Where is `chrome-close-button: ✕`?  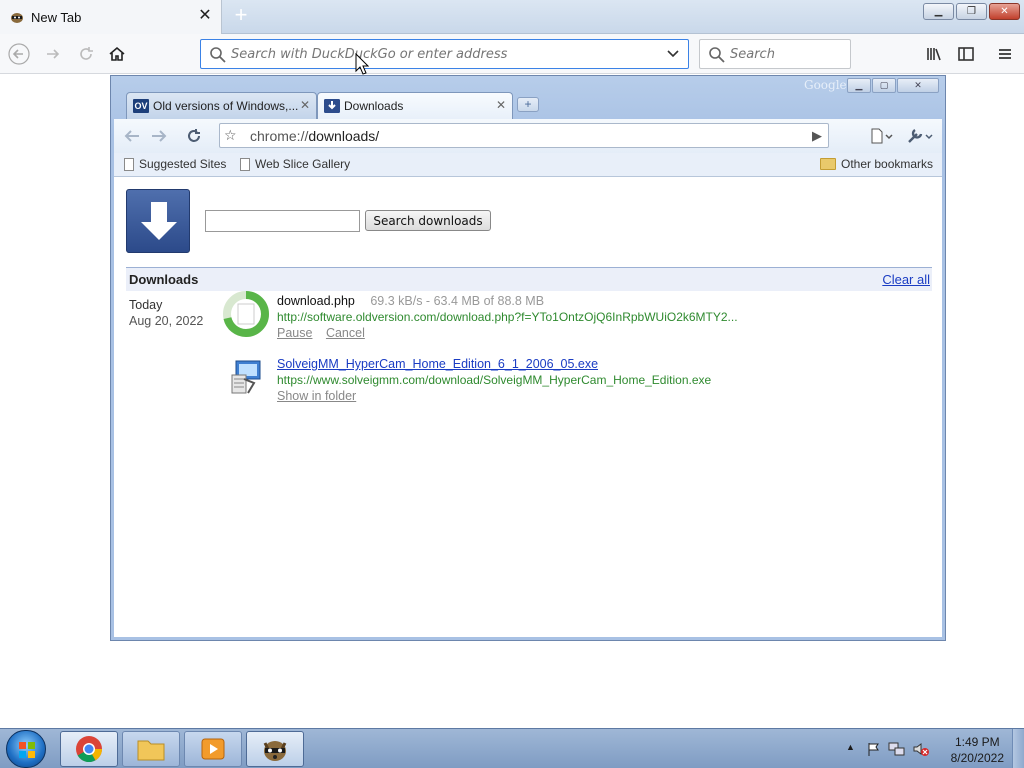
chrome-close-button: ✕ is located at coordinates (918, 85).